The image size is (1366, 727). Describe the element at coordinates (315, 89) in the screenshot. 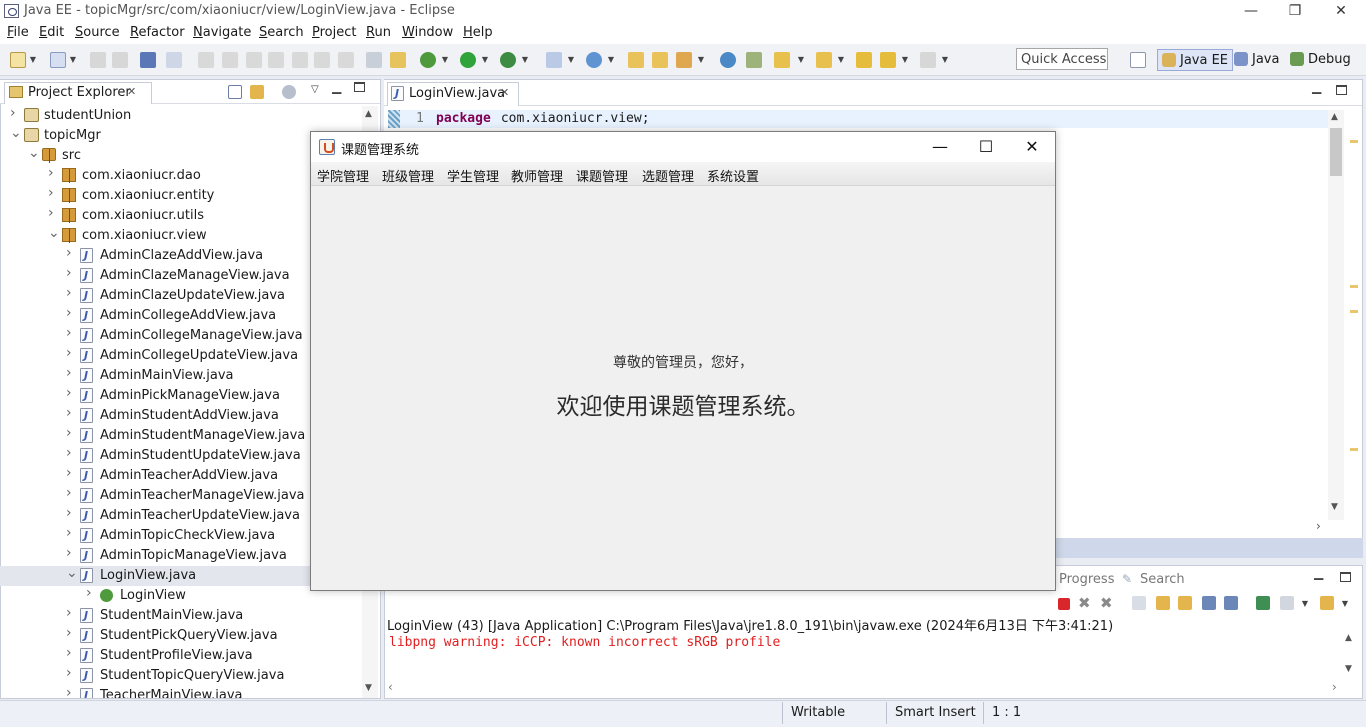

I see `view-menu-icon: ▽` at that location.